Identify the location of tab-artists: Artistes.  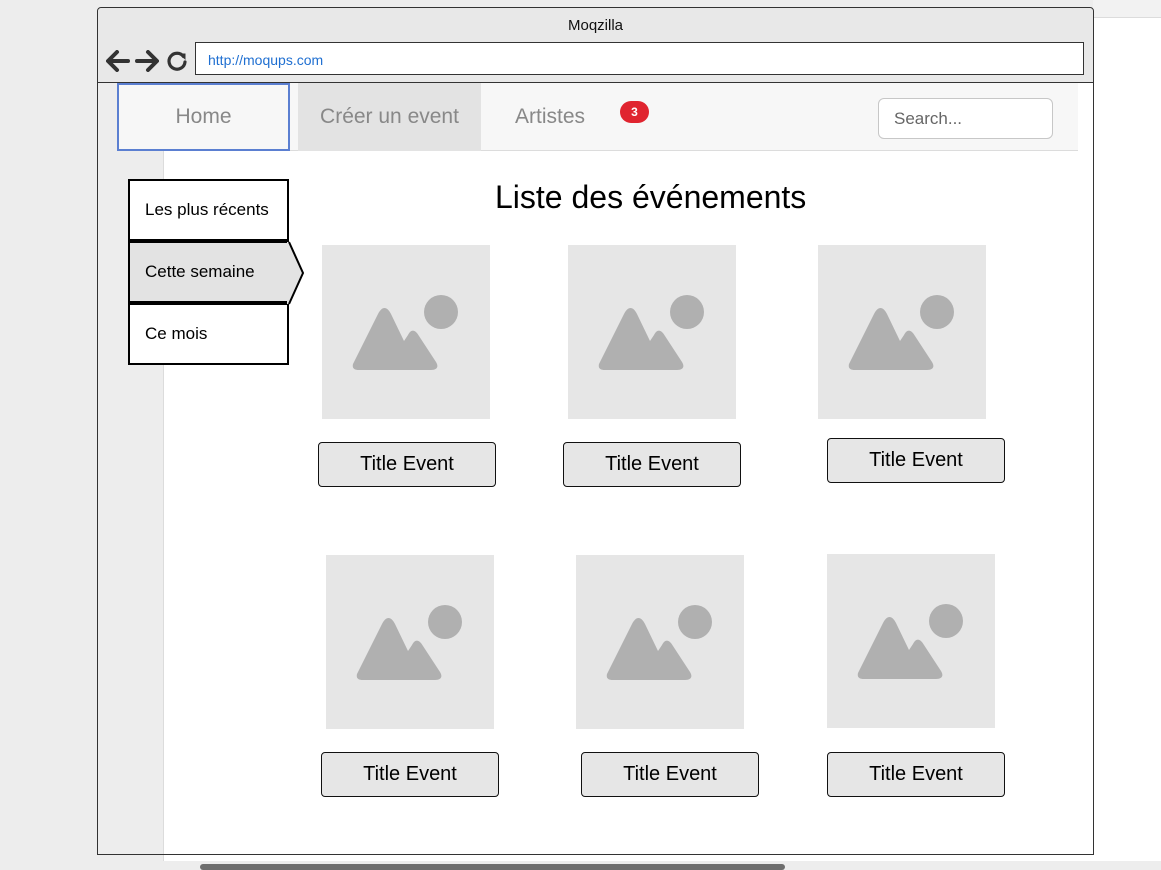
(550, 117).